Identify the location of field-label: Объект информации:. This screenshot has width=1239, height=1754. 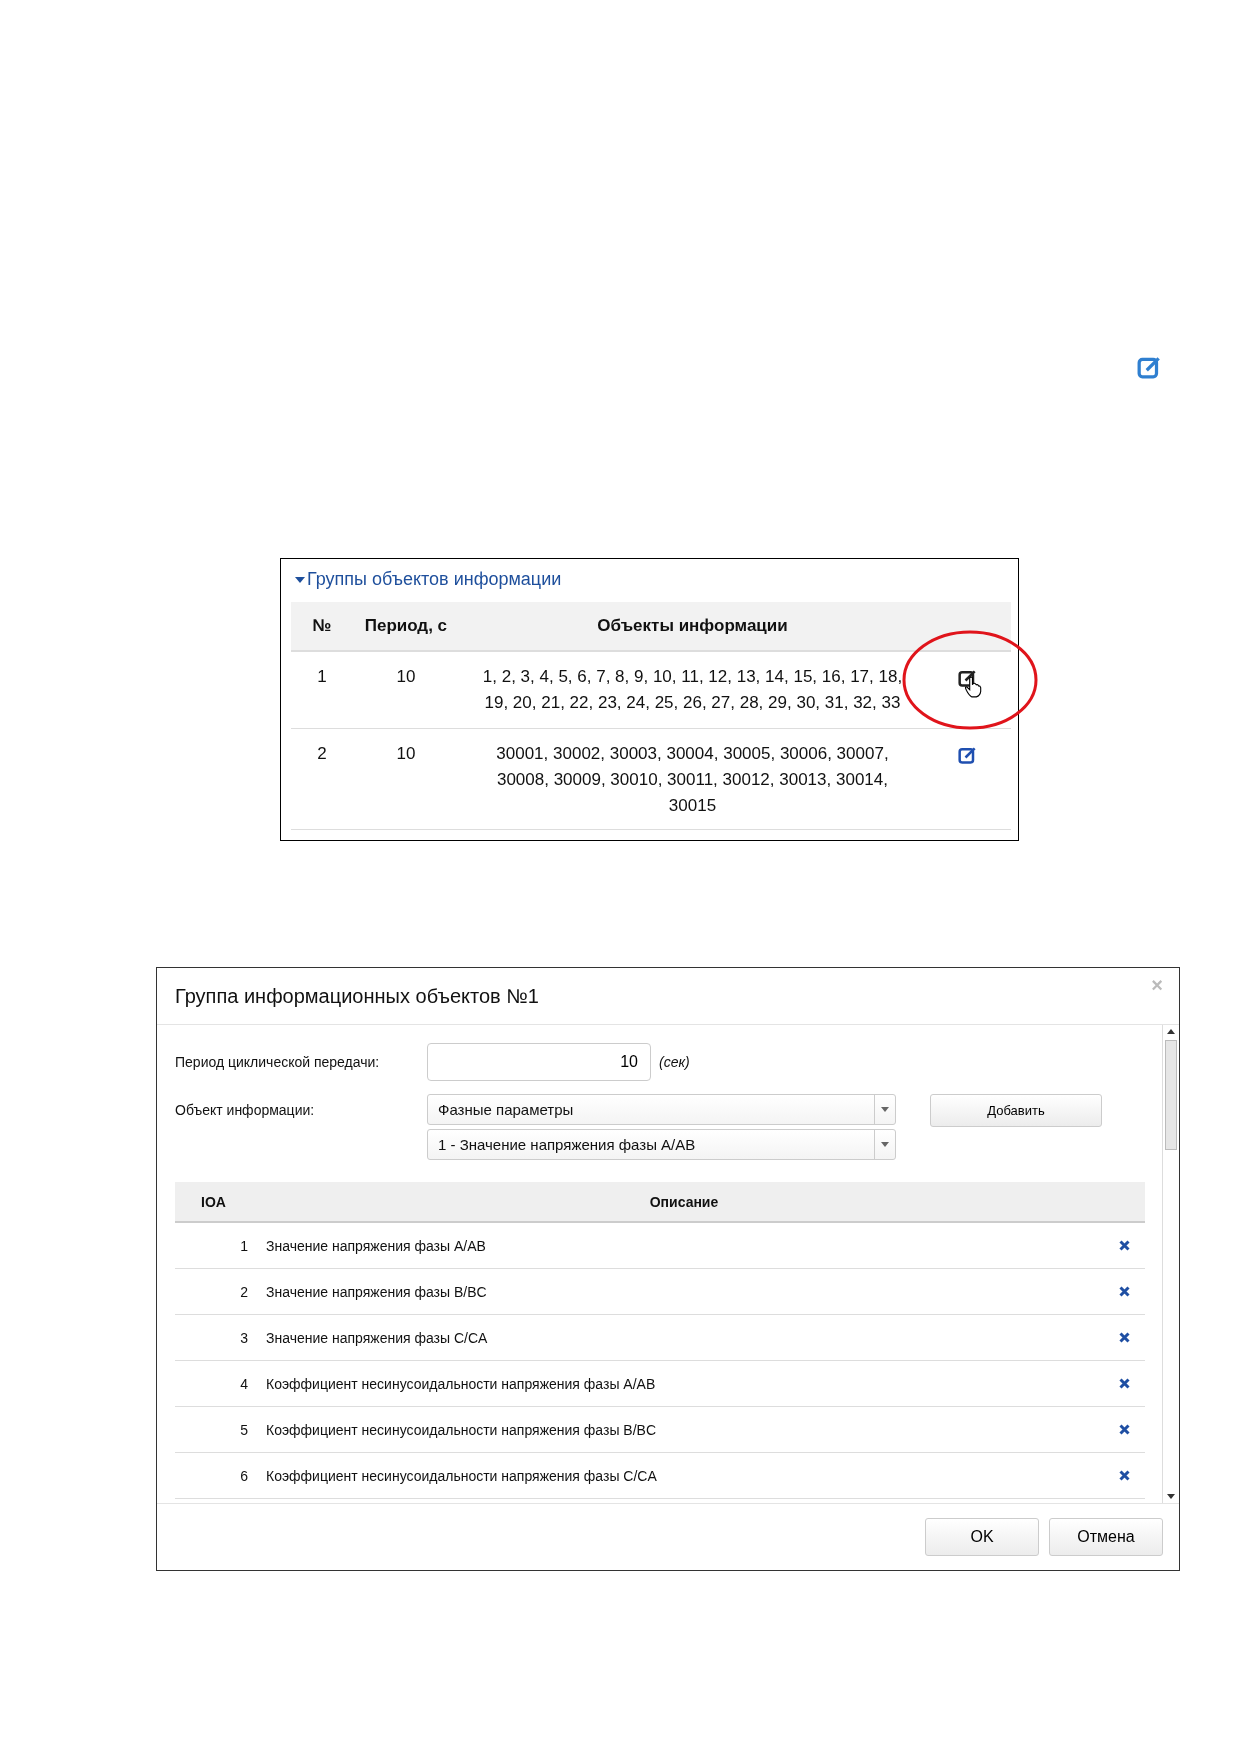
(245, 1109).